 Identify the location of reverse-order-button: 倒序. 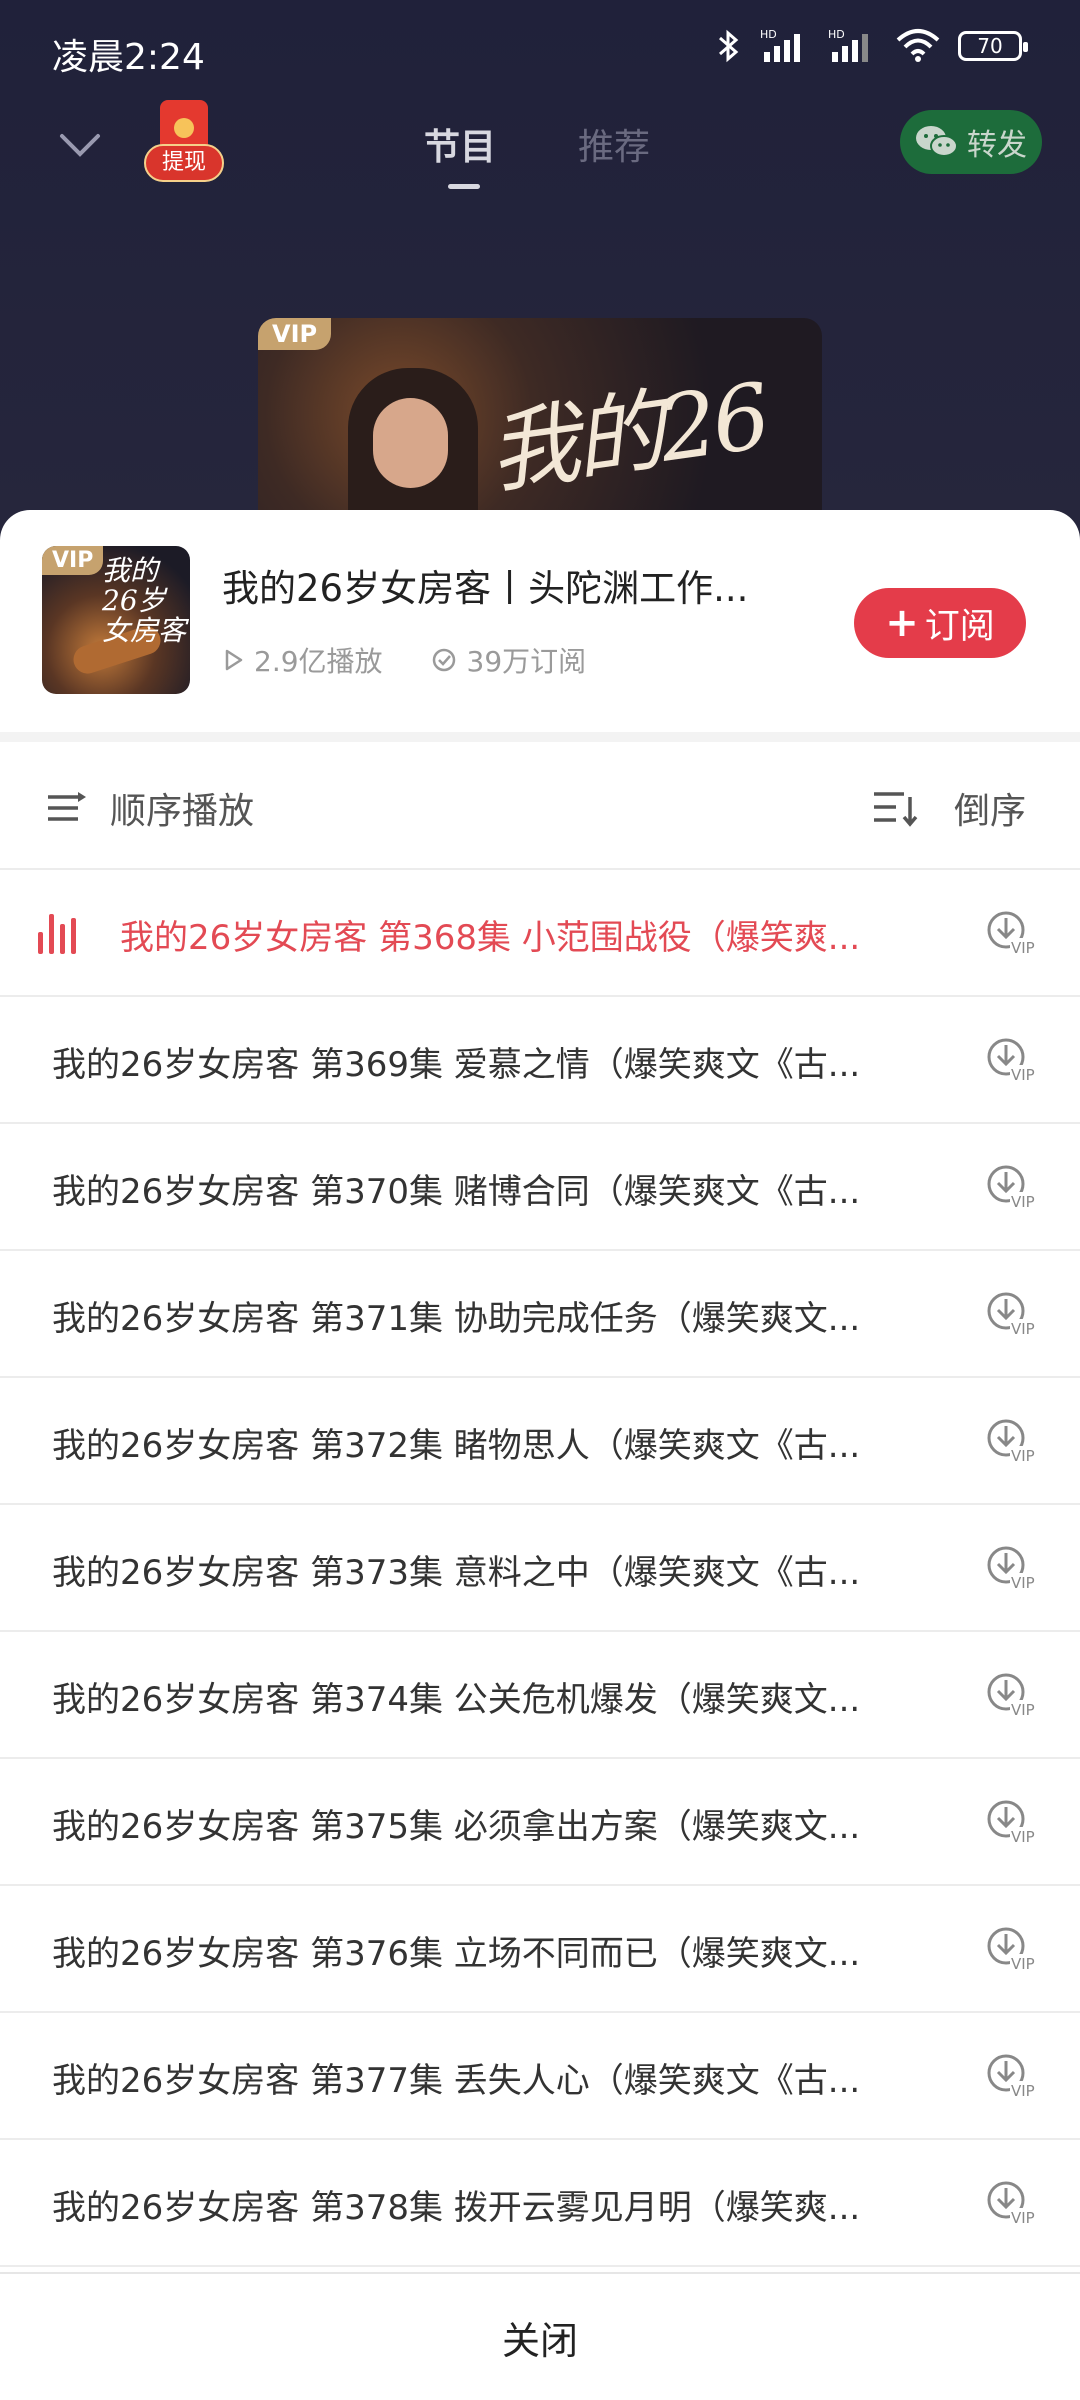
(949, 808).